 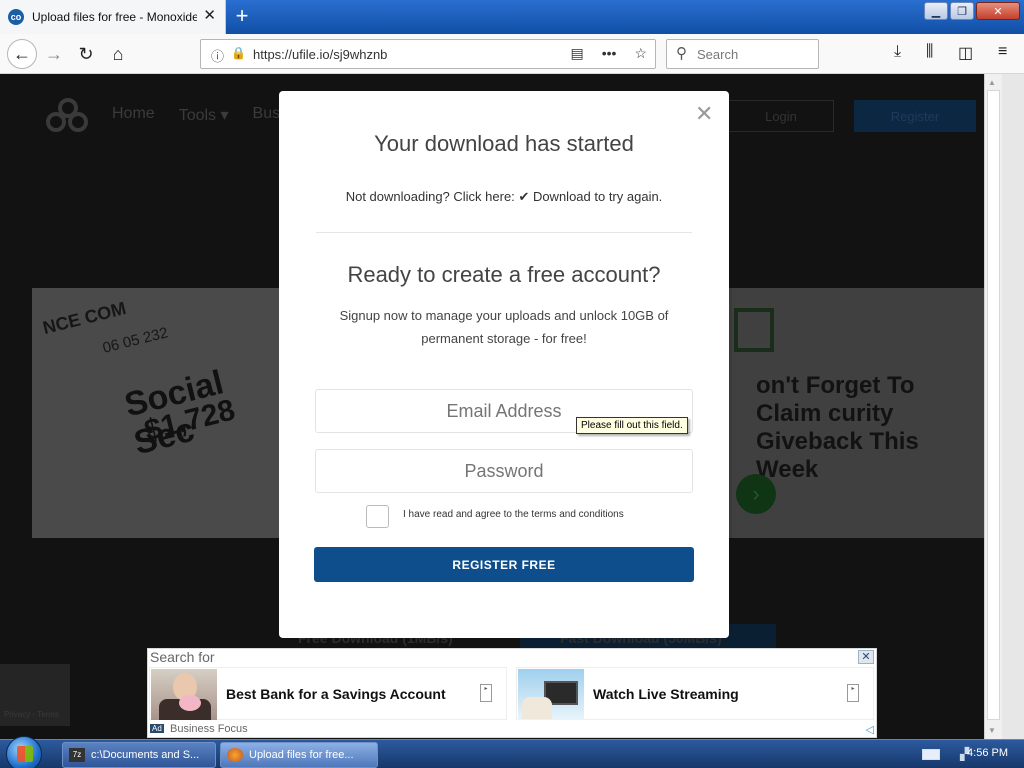 What do you see at coordinates (428, 54) in the screenshot?
I see `url-bar: ⓘ 🔒 https://ufile.io/sj9whznb ▤ ••• ☆` at bounding box center [428, 54].